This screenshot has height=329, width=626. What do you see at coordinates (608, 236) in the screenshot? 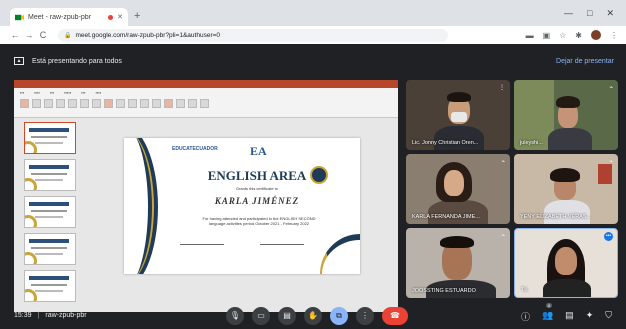
I see `more-options-icon: •••` at bounding box center [608, 236].